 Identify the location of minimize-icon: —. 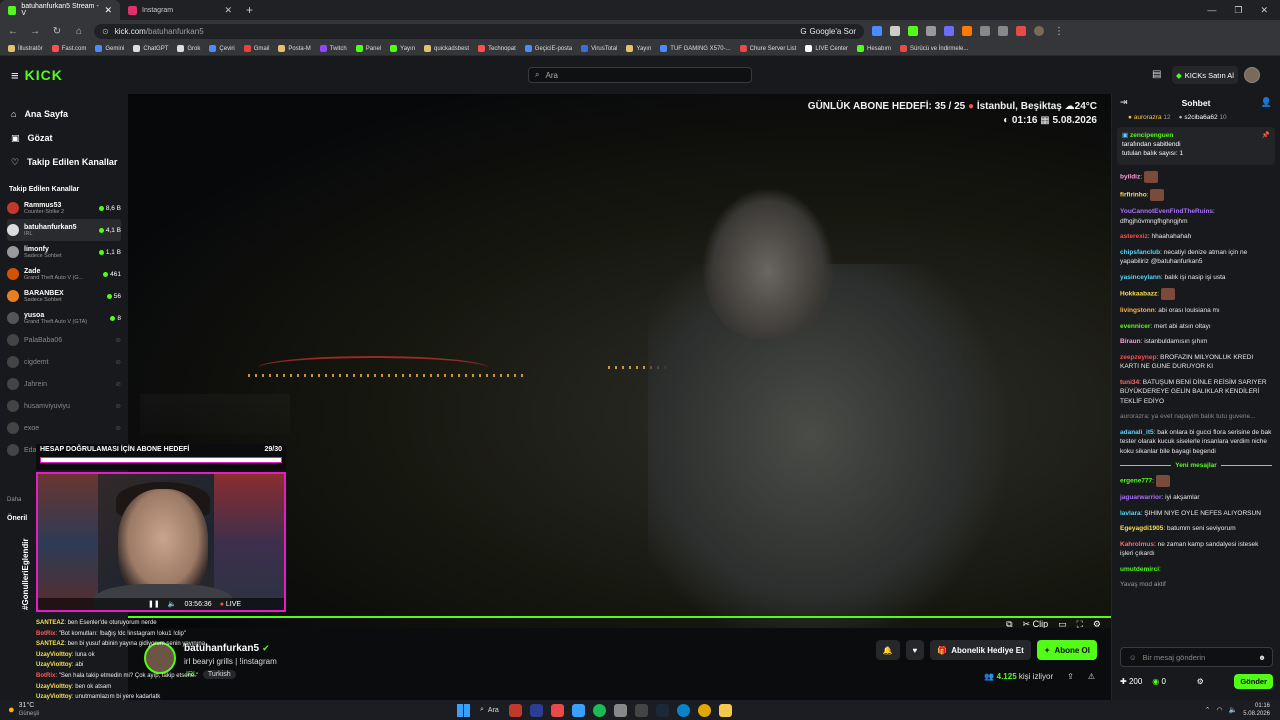
(1211, 10).